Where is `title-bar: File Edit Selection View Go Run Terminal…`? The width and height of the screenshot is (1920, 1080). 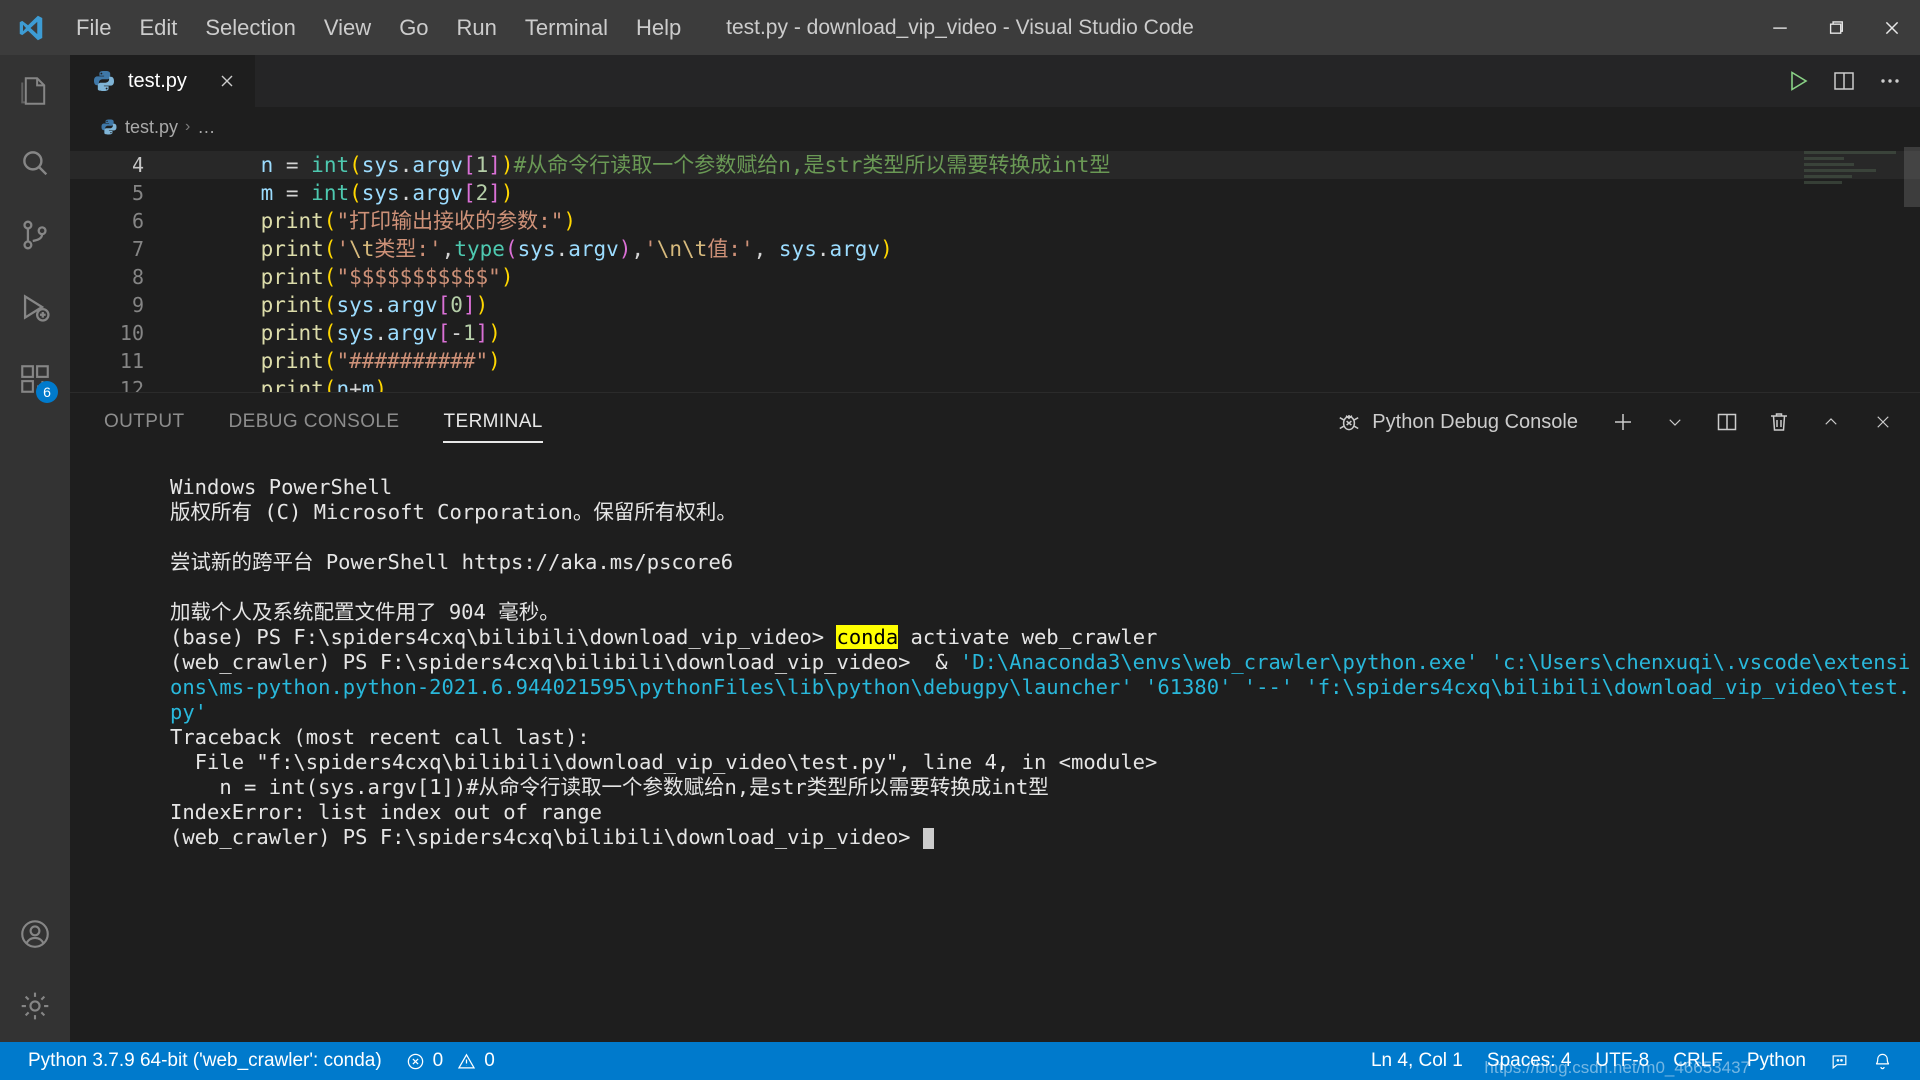
title-bar: File Edit Selection View Go Run Terminal… is located at coordinates (960, 27).